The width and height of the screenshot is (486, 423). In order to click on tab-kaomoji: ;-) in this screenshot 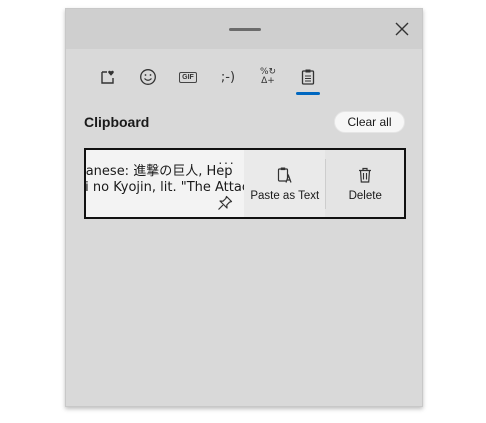, I will do `click(228, 77)`.